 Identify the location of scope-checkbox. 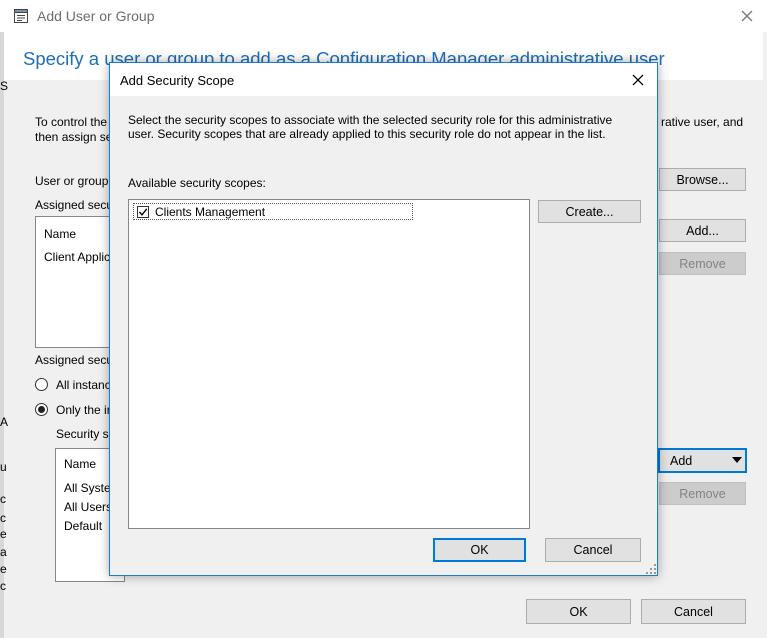
(143, 212).